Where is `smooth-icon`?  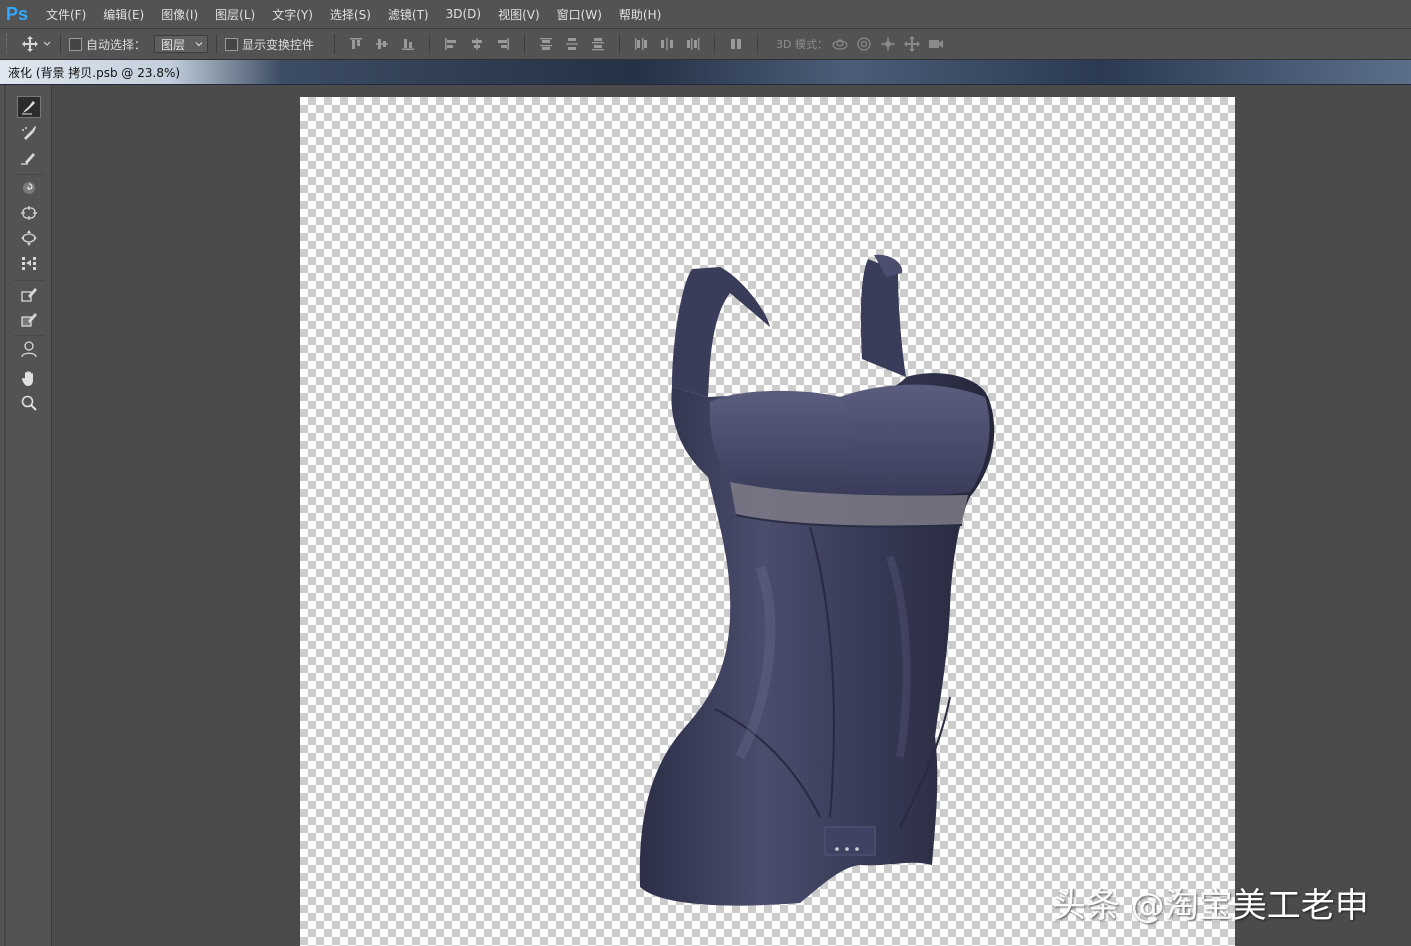
smooth-icon is located at coordinates (28, 159).